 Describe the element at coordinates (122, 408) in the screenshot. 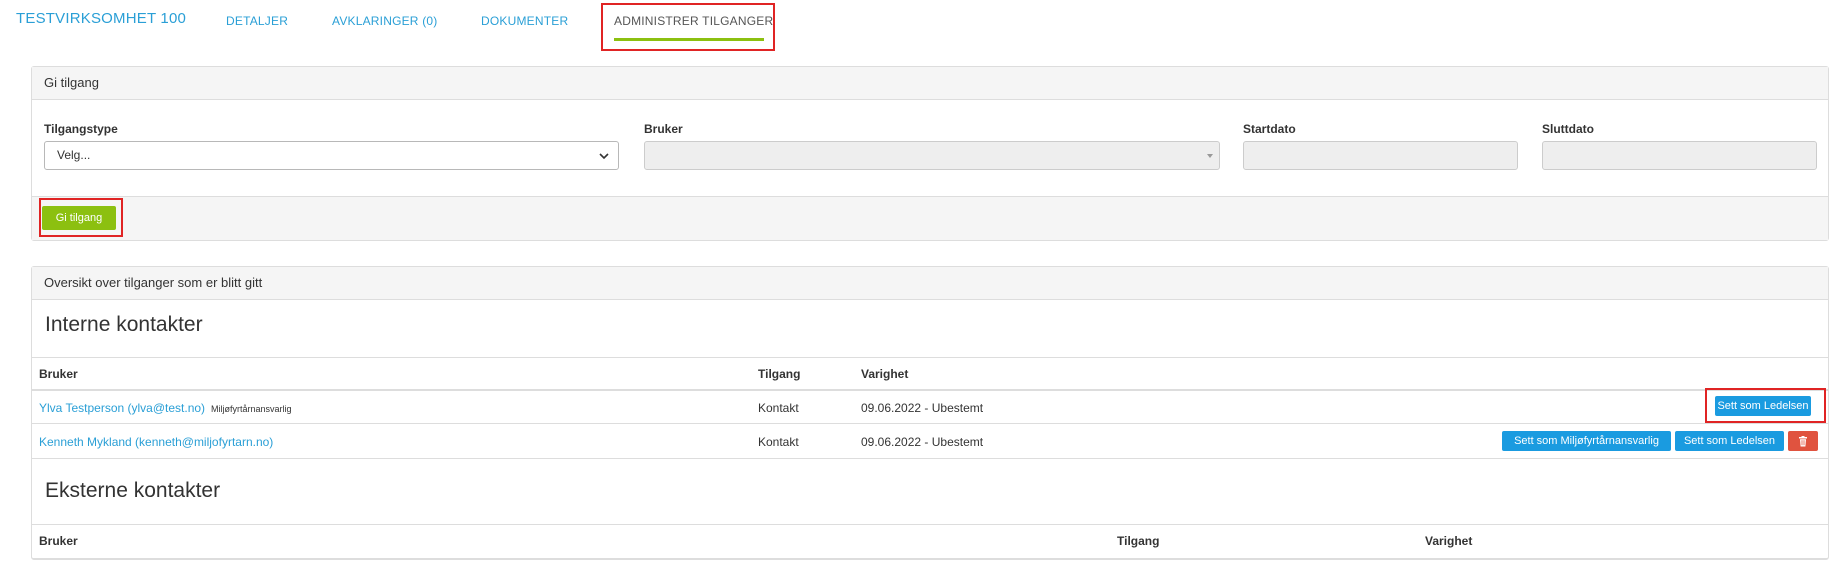

I see `user-link: Ylva Testperson (ylva@test.no)` at that location.